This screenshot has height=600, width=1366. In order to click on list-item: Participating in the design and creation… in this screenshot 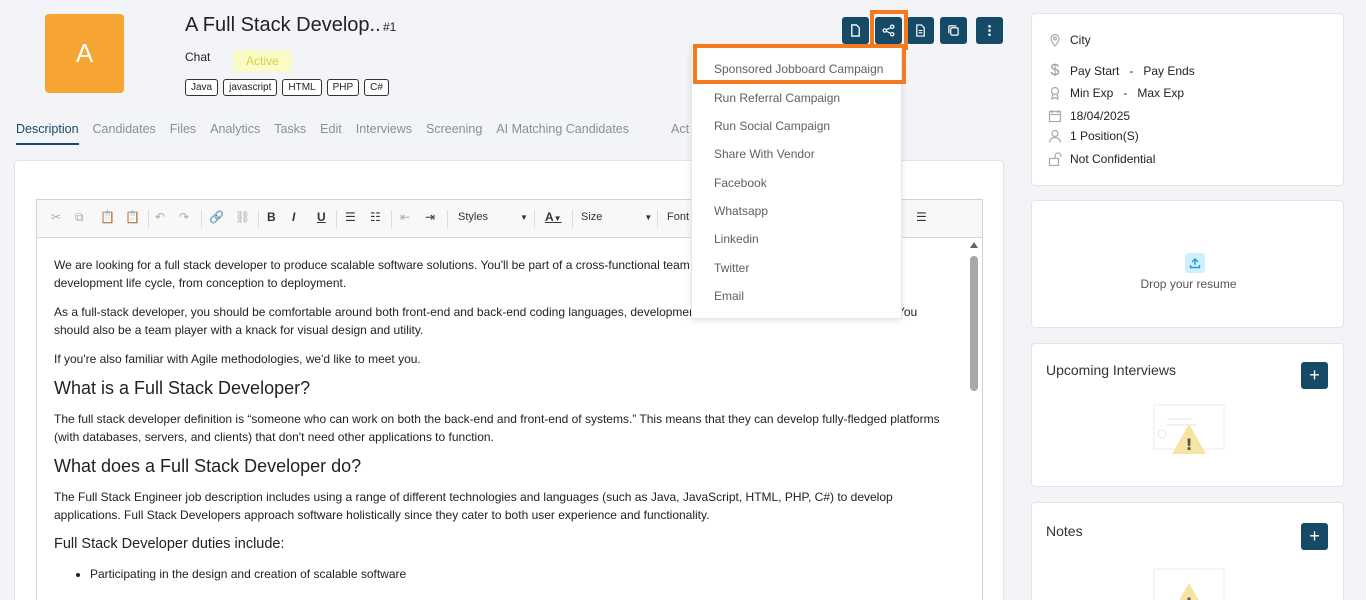, I will do `click(522, 574)`.